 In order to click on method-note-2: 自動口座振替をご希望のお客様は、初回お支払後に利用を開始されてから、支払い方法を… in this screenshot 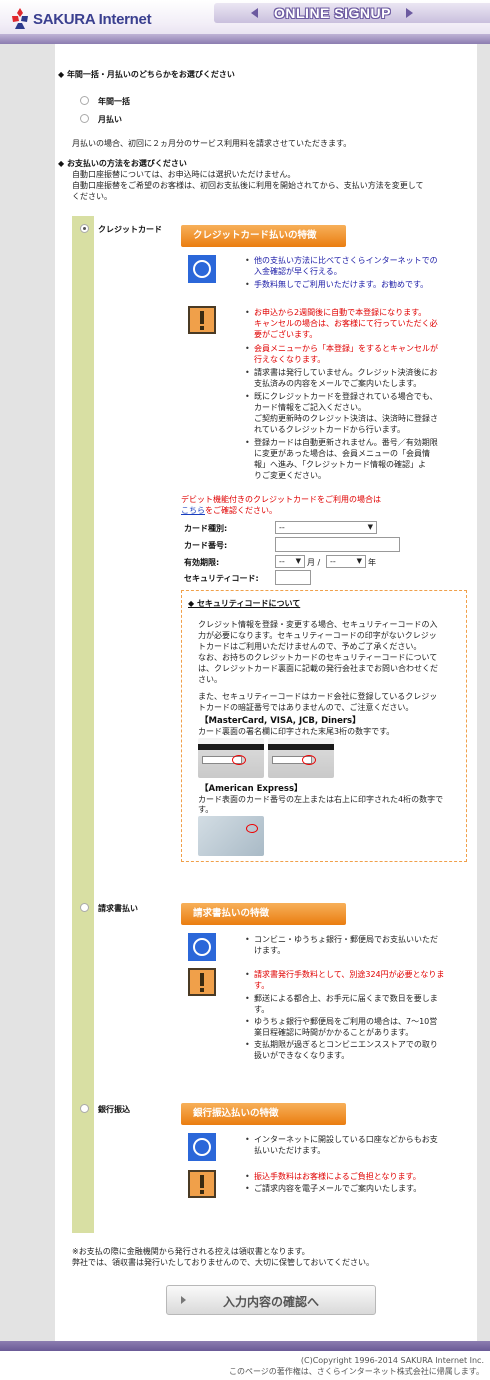, I will do `click(248, 185)`.